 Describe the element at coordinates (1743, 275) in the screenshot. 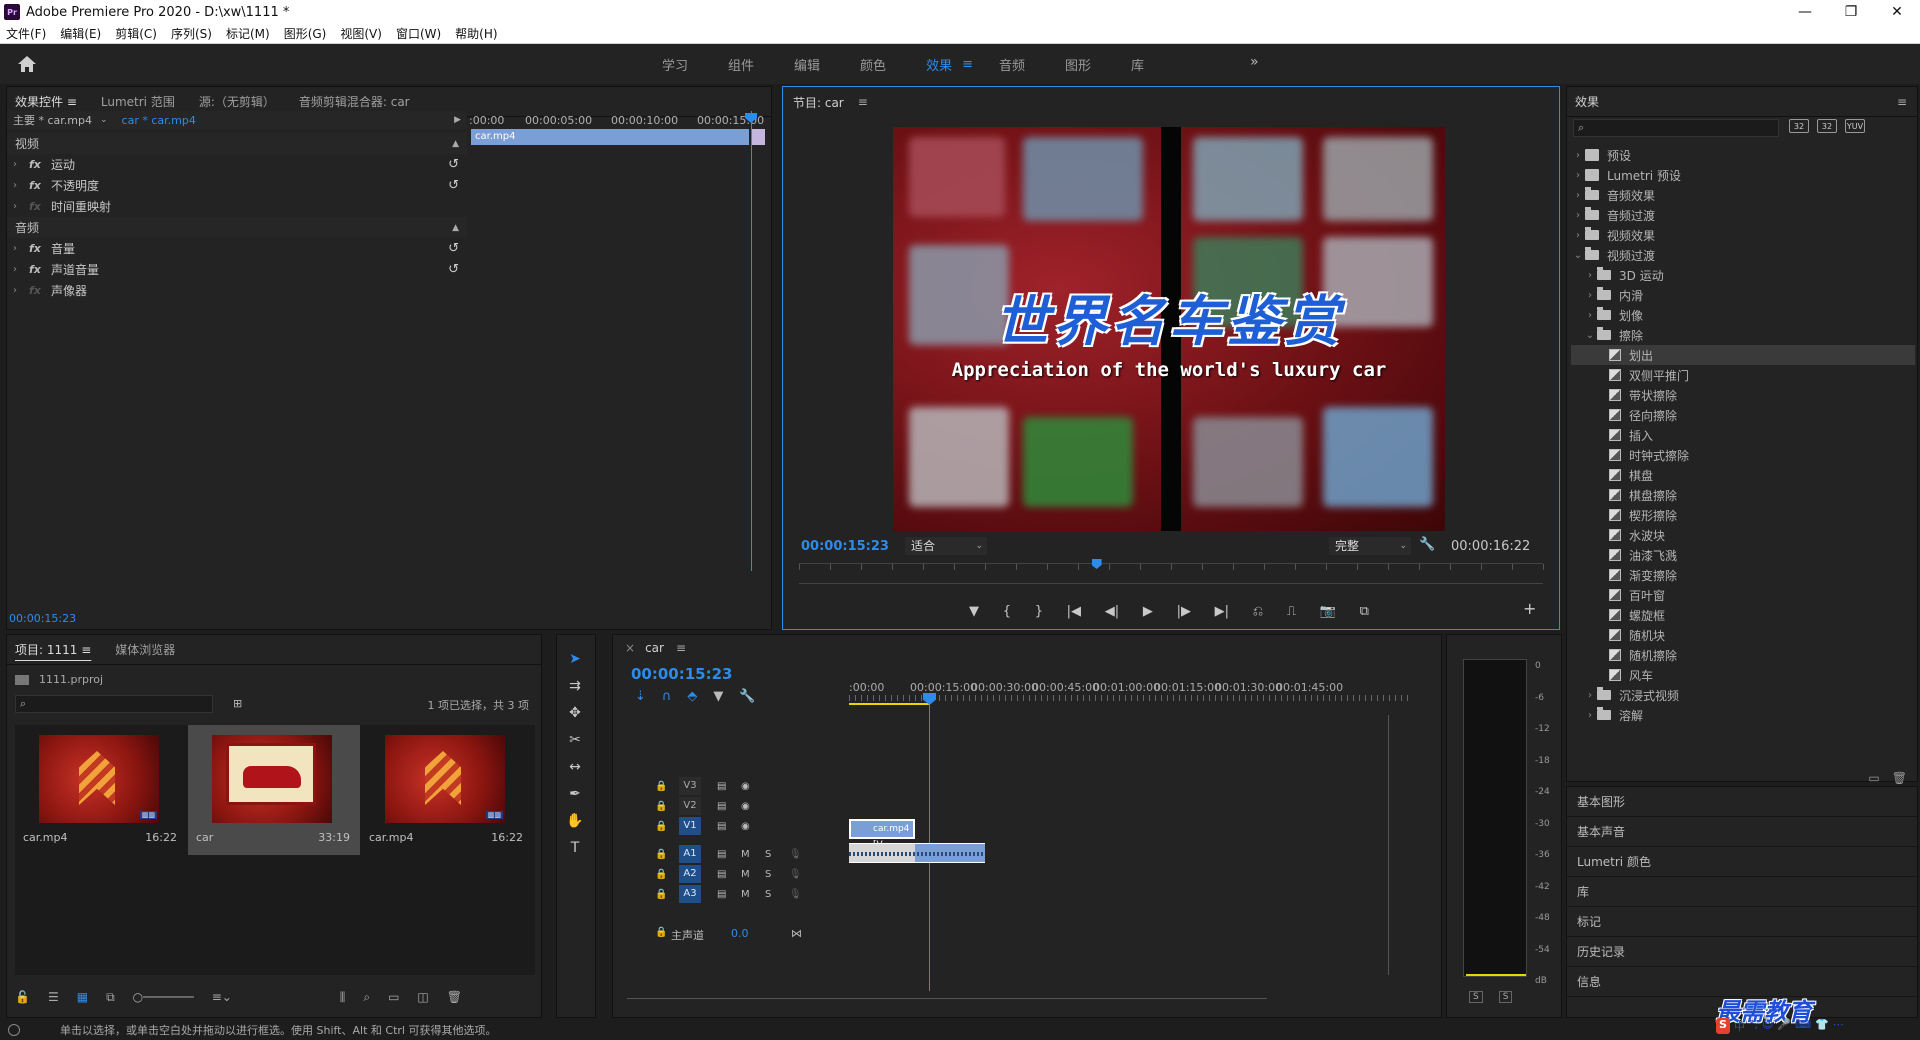

I see `effect-folder: › 3D 运动` at that location.